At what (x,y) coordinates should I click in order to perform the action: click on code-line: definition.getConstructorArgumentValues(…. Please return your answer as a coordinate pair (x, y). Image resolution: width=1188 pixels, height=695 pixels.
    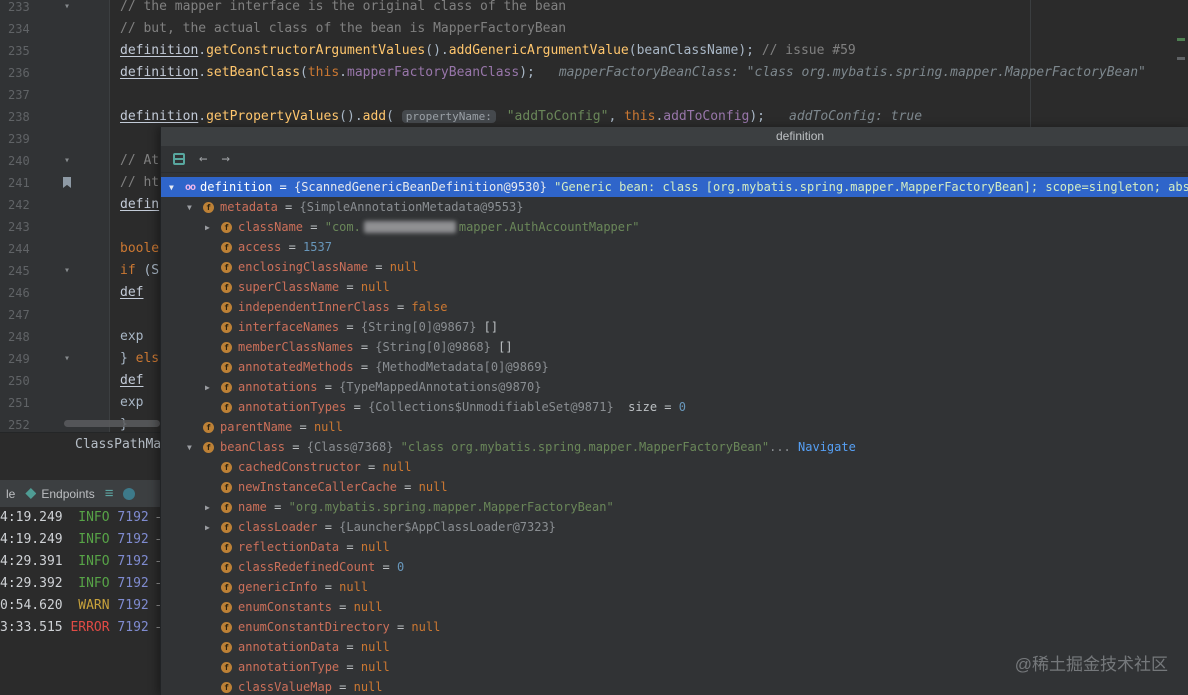
    Looking at the image, I should click on (594, 51).